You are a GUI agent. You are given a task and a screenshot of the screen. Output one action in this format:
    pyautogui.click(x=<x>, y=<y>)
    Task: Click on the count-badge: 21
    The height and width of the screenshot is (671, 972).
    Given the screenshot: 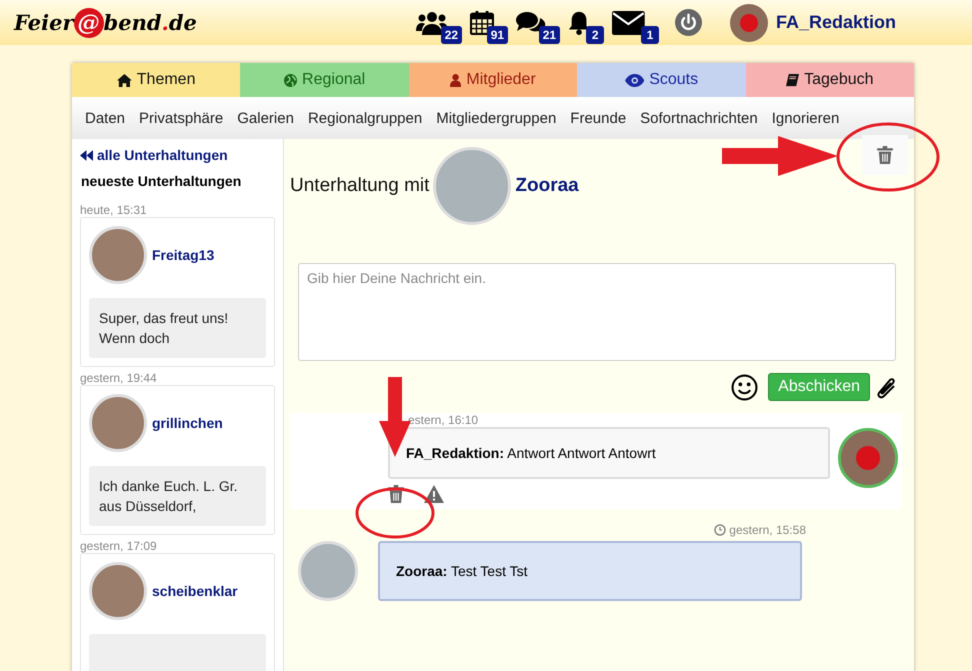 What is the action you would take?
    pyautogui.click(x=549, y=35)
    